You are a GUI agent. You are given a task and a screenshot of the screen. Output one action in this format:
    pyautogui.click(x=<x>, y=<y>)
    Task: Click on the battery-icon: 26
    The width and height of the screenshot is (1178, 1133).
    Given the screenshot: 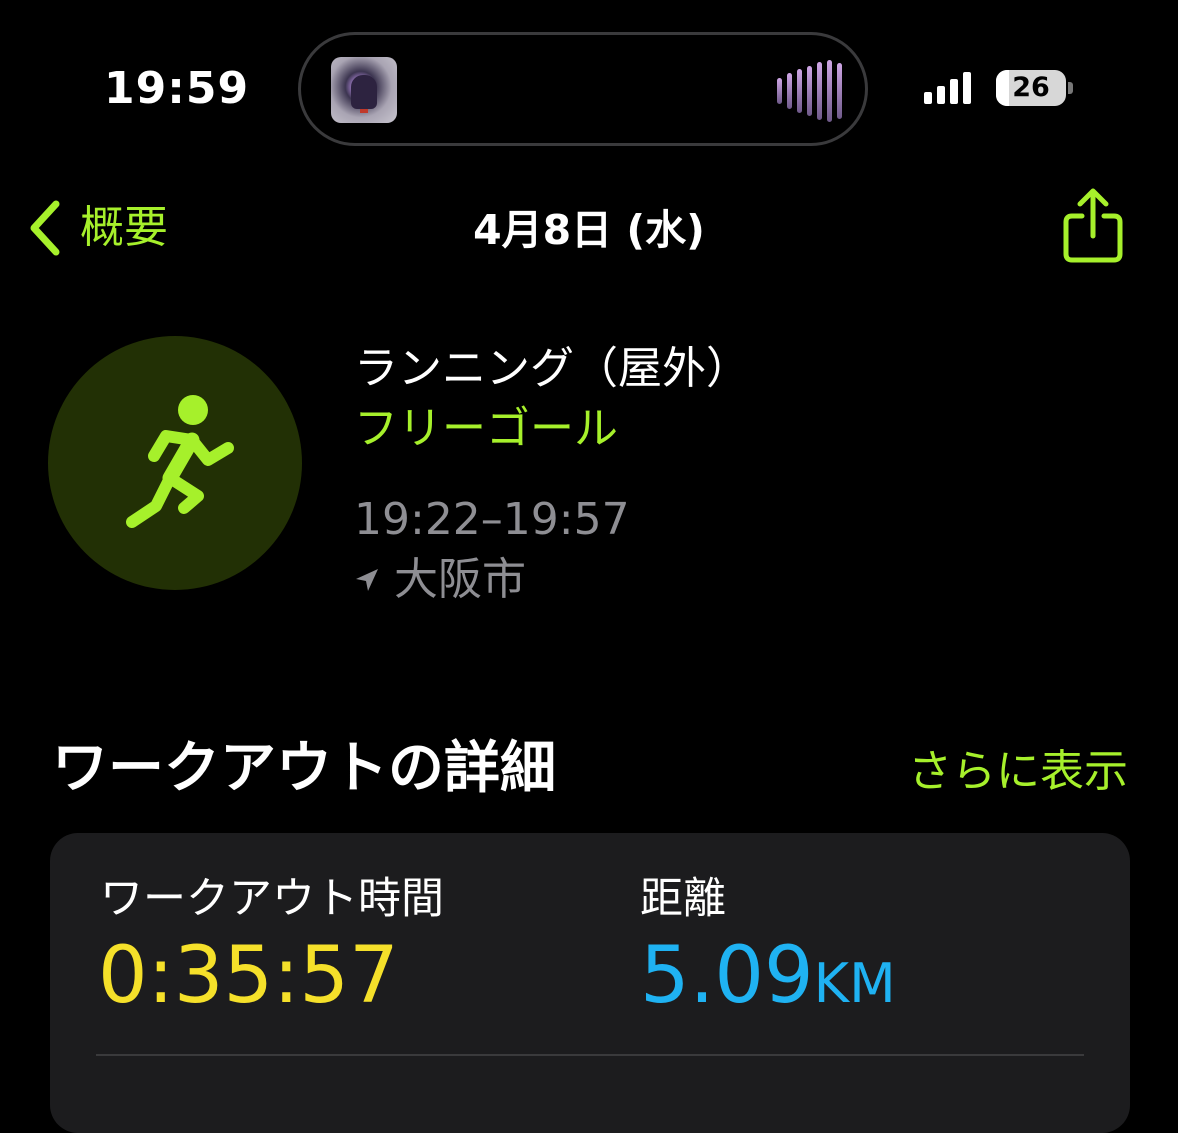 What is the action you would take?
    pyautogui.click(x=1031, y=88)
    